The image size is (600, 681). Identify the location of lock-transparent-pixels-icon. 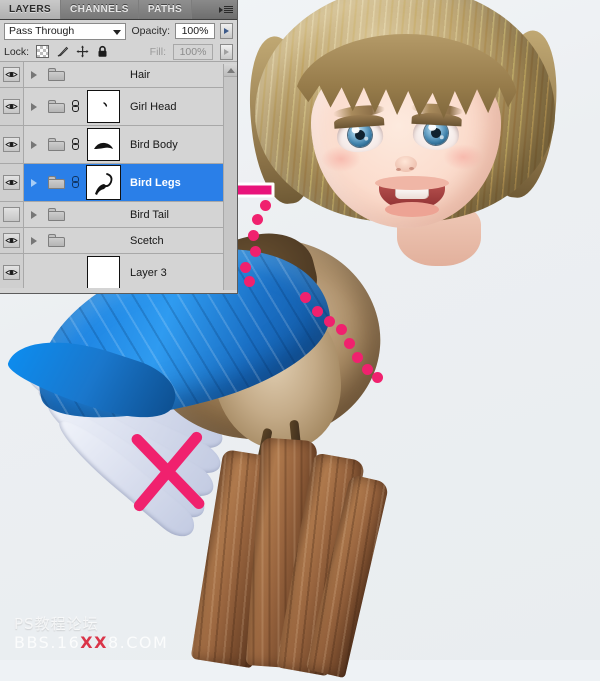
(43, 51).